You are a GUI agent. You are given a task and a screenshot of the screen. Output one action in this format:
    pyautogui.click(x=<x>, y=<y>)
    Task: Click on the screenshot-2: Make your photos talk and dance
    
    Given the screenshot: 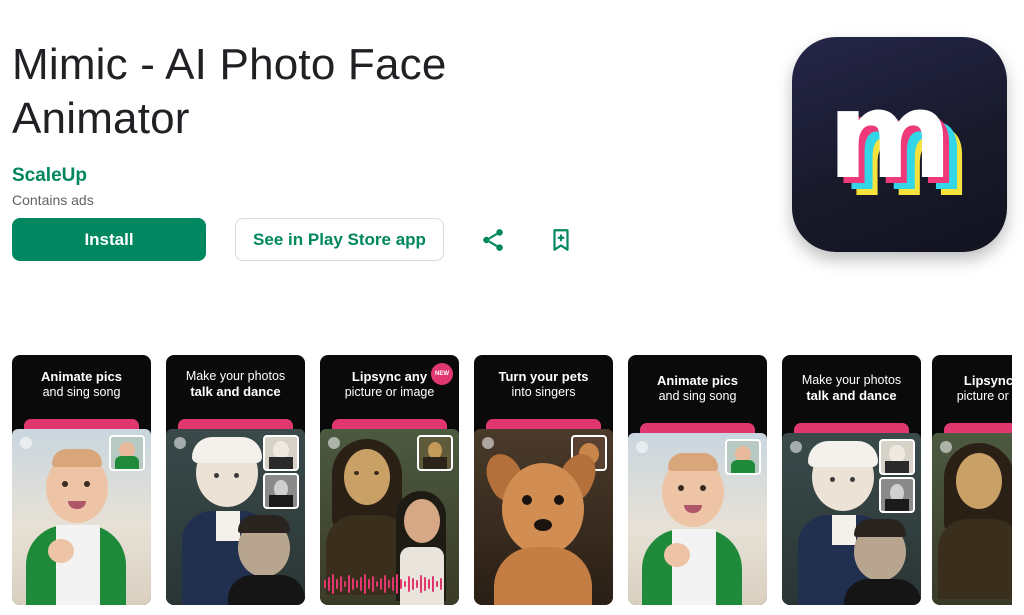 What is the action you would take?
    pyautogui.click(x=235, y=480)
    